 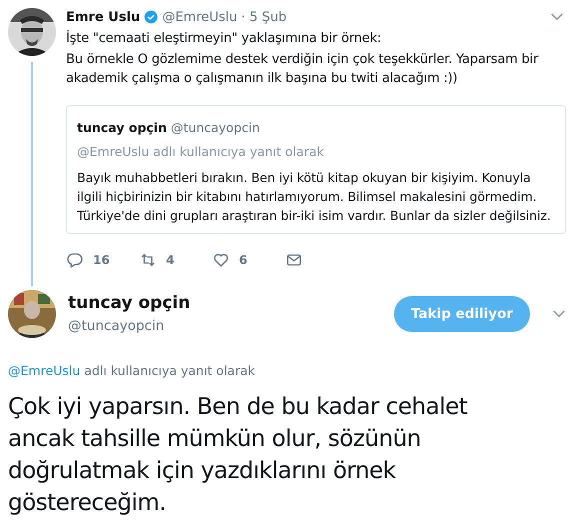 What do you see at coordinates (303, 69) in the screenshot?
I see `tweet-text: Bu örnekle O gözlemime destek verdiğin için çok teşekkürler. Yaparsam bir akademik çalışma o çalışmanın ilk başına bu twiti alacağım :))` at bounding box center [303, 69].